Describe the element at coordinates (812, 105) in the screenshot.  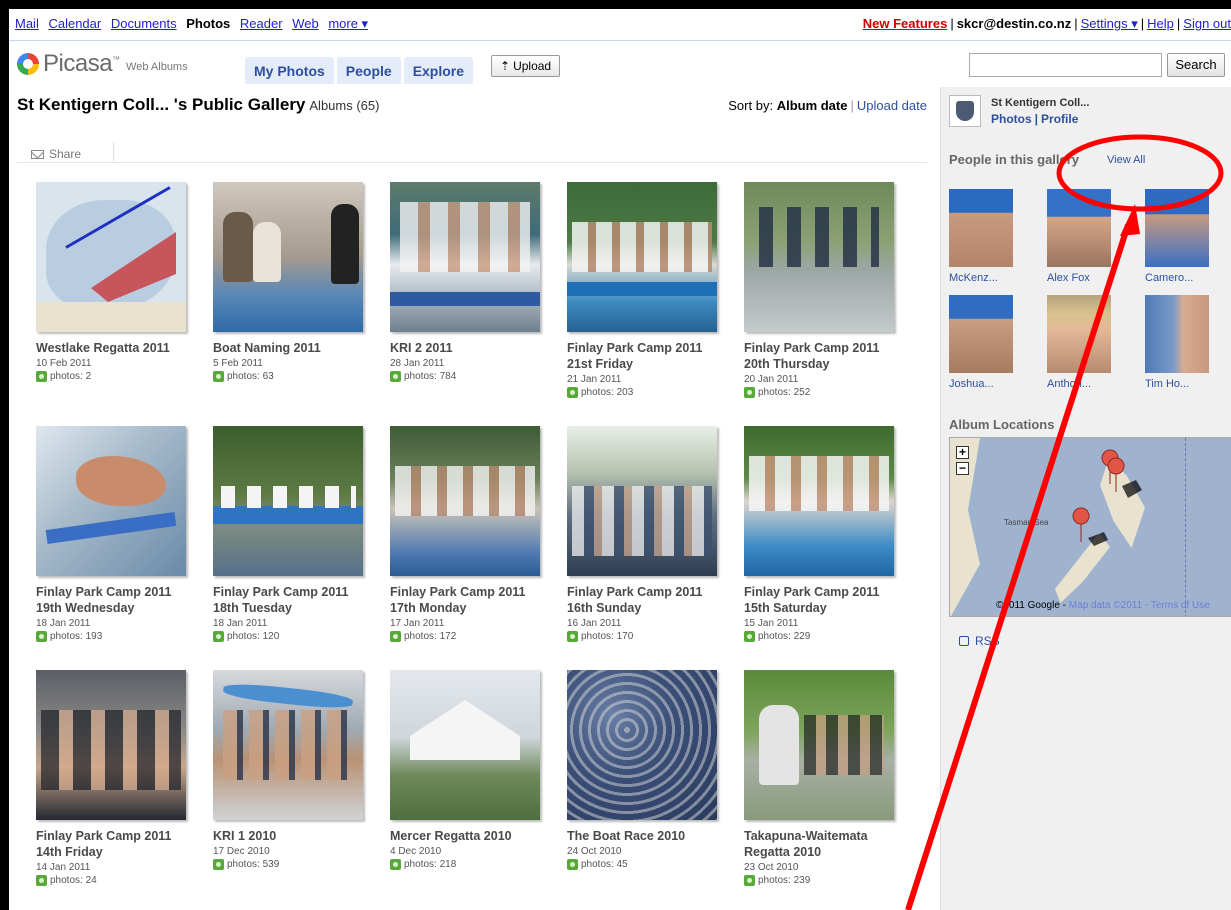
I see `sort-album-date: Album date` at that location.